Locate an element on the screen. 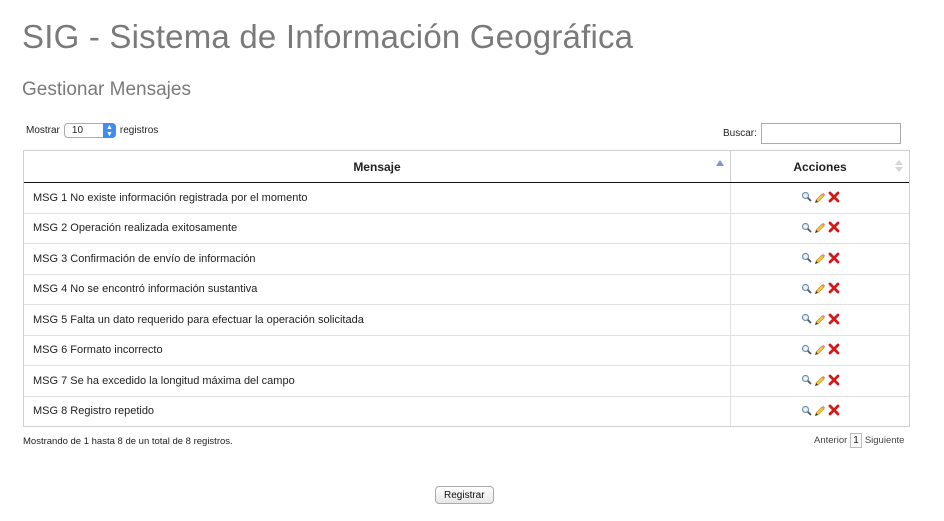 The width and height of the screenshot is (944, 521). register-button: Registrar is located at coordinates (464, 495).